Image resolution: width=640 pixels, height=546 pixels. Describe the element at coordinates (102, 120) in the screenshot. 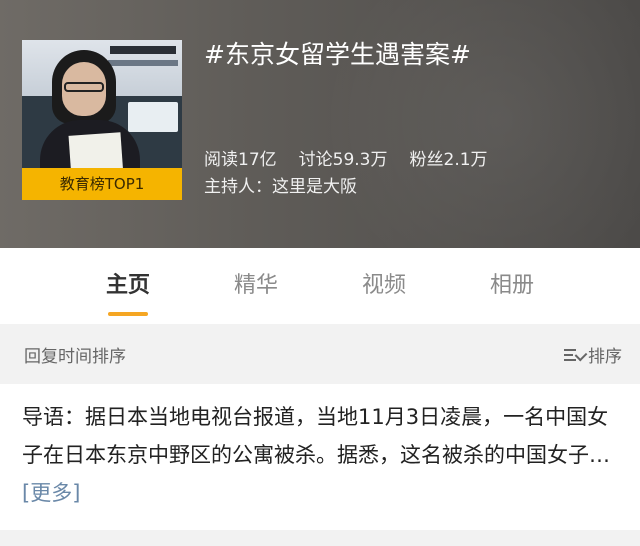

I see `topic-cover-image: 教育榜TOP1` at that location.